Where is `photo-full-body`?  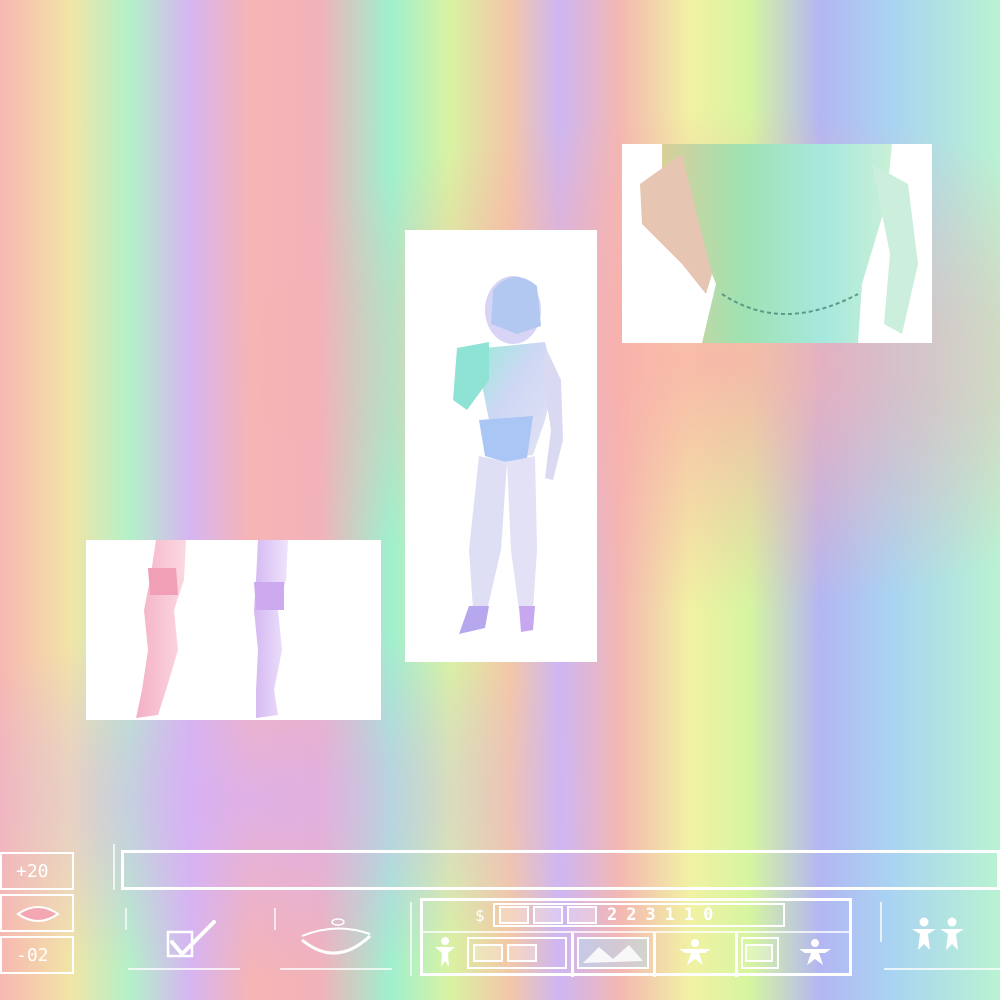
photo-full-body is located at coordinates (501, 446).